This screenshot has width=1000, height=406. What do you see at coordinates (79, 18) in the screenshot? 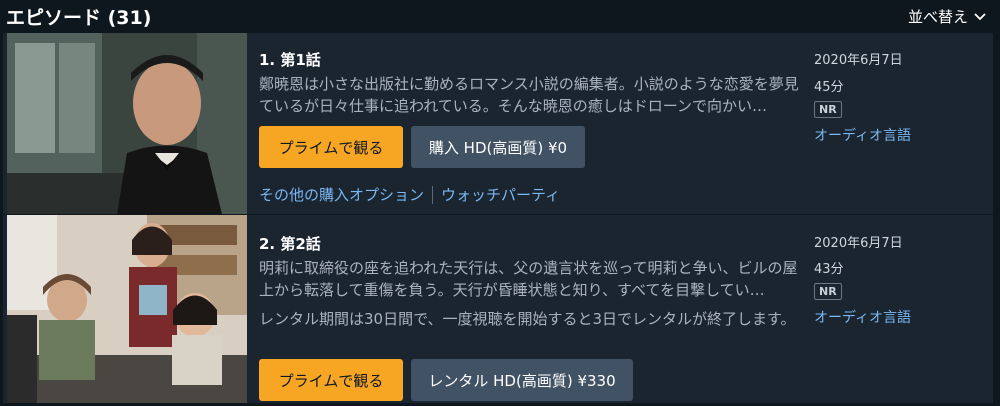
I see `episodes-title: エピソード (31)` at bounding box center [79, 18].